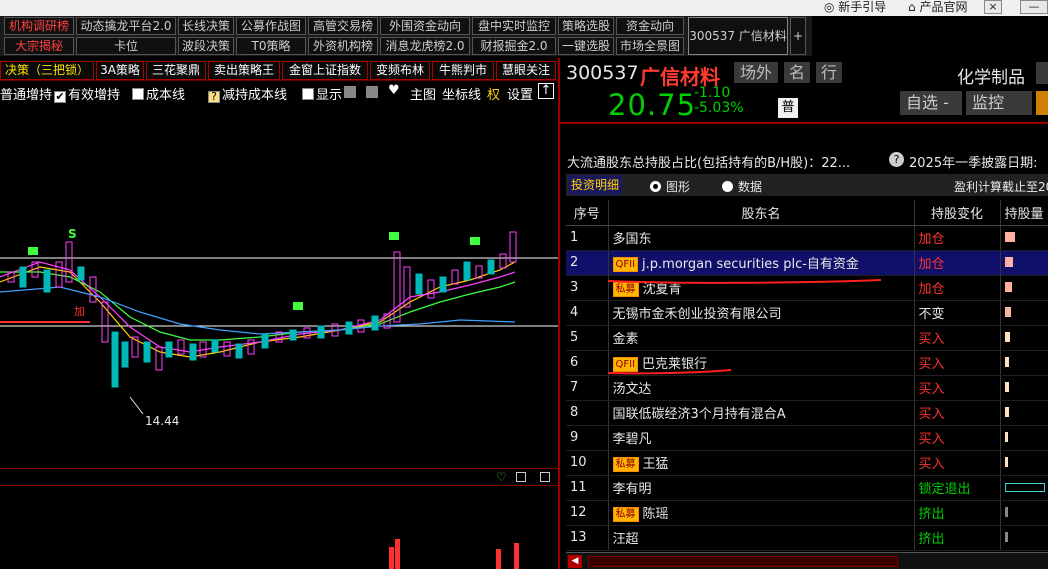 The image size is (1048, 569). I want to click on menu-btn: 消息龙虎榜2.0, so click(425, 46).